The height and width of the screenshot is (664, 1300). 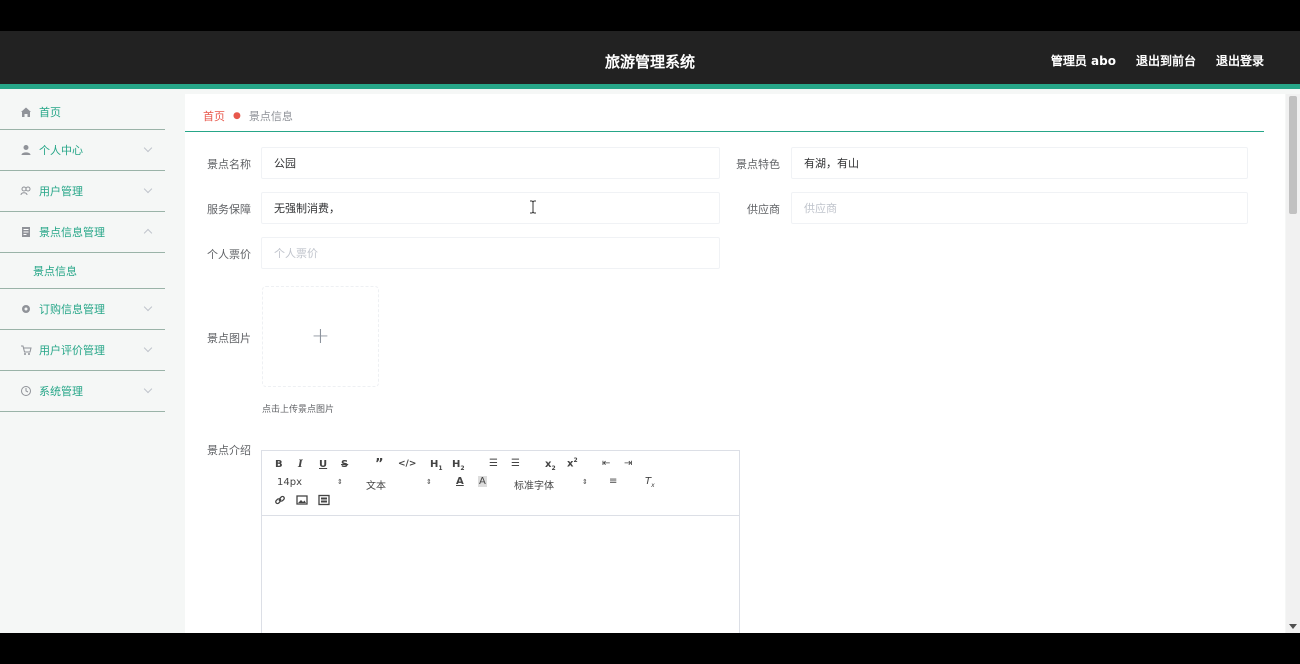 I want to click on sidebar-item-label: 个人中心, so click(x=61, y=150).